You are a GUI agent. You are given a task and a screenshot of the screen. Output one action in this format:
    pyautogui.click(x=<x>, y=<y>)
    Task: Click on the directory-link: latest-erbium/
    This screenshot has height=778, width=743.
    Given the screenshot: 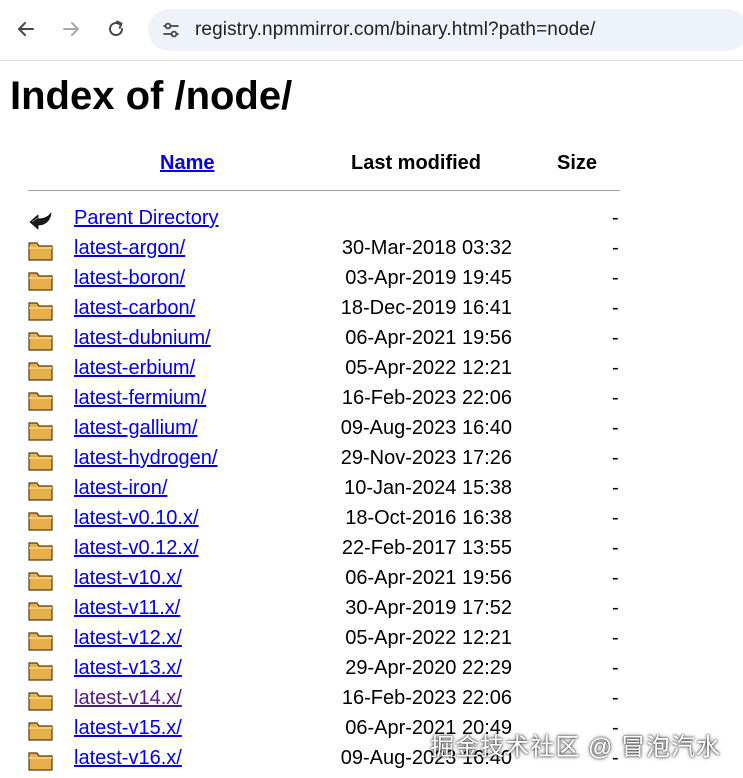 What is the action you would take?
    pyautogui.click(x=134, y=368)
    